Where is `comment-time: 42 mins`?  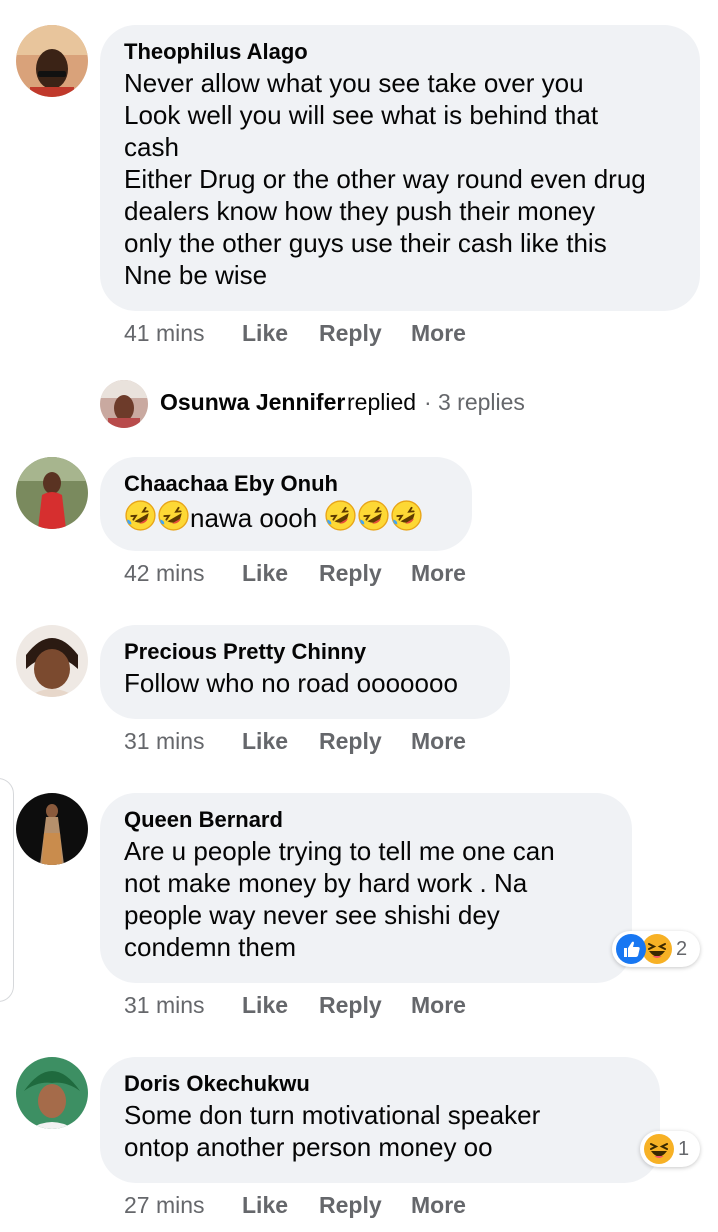
comment-time: 42 mins is located at coordinates (164, 573).